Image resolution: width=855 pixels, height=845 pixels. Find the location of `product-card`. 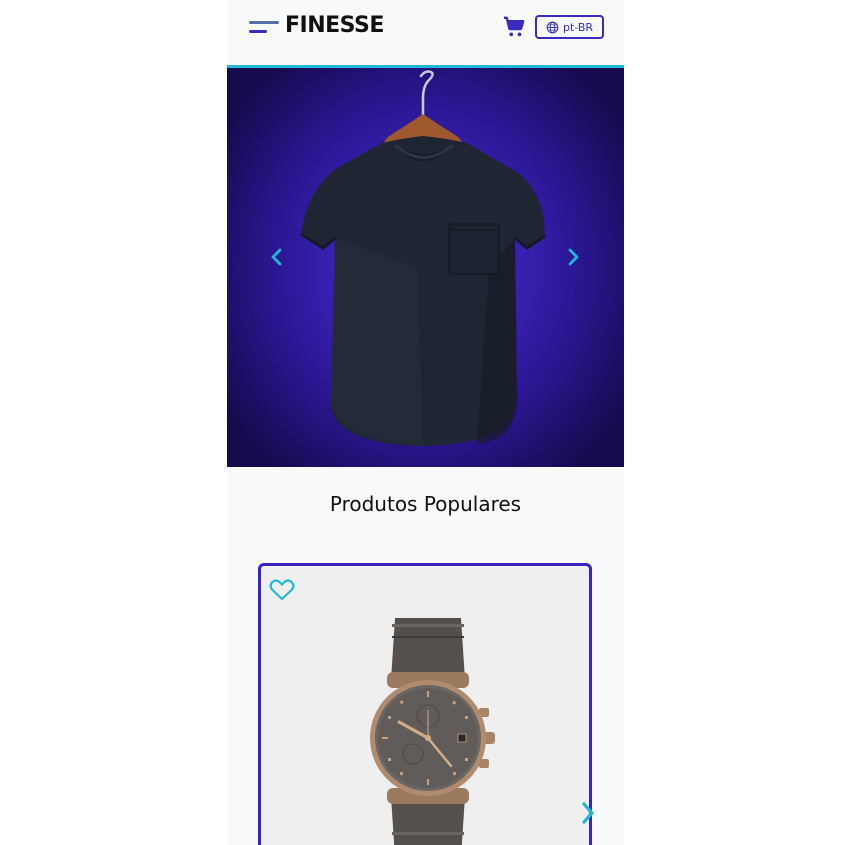

product-card is located at coordinates (425, 704).